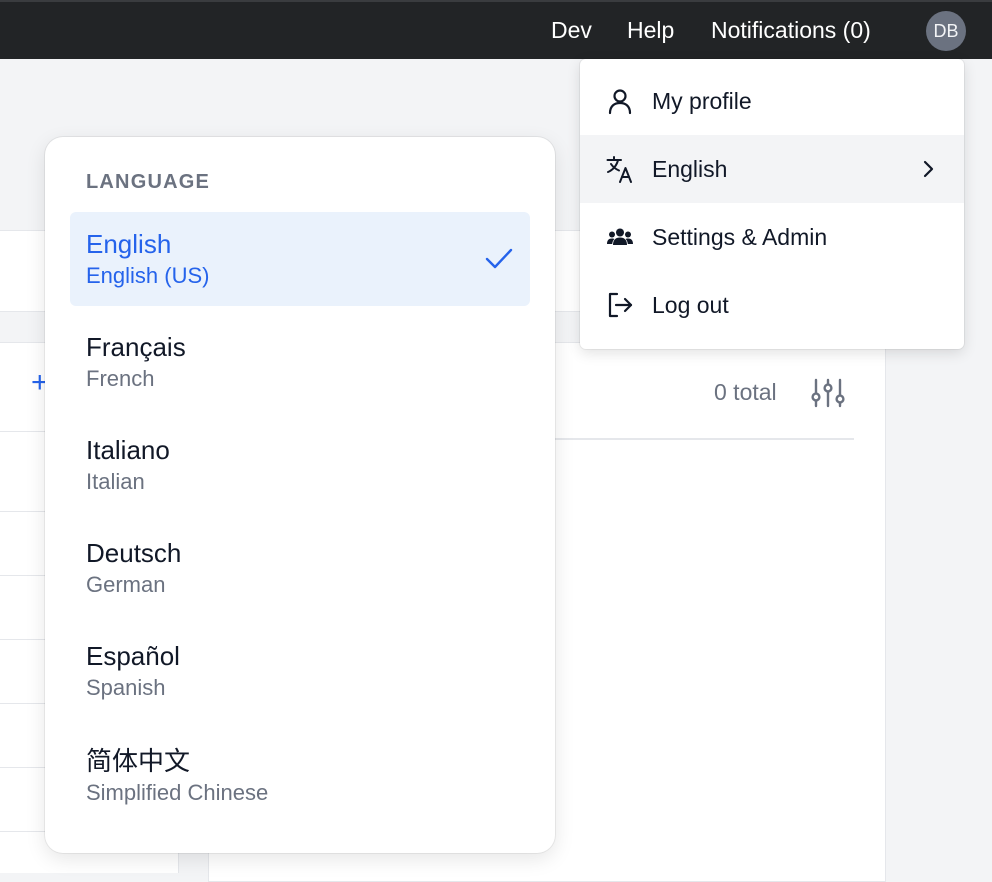 The height and width of the screenshot is (882, 992). I want to click on language-option-italian: Italiano Italian, so click(300, 465).